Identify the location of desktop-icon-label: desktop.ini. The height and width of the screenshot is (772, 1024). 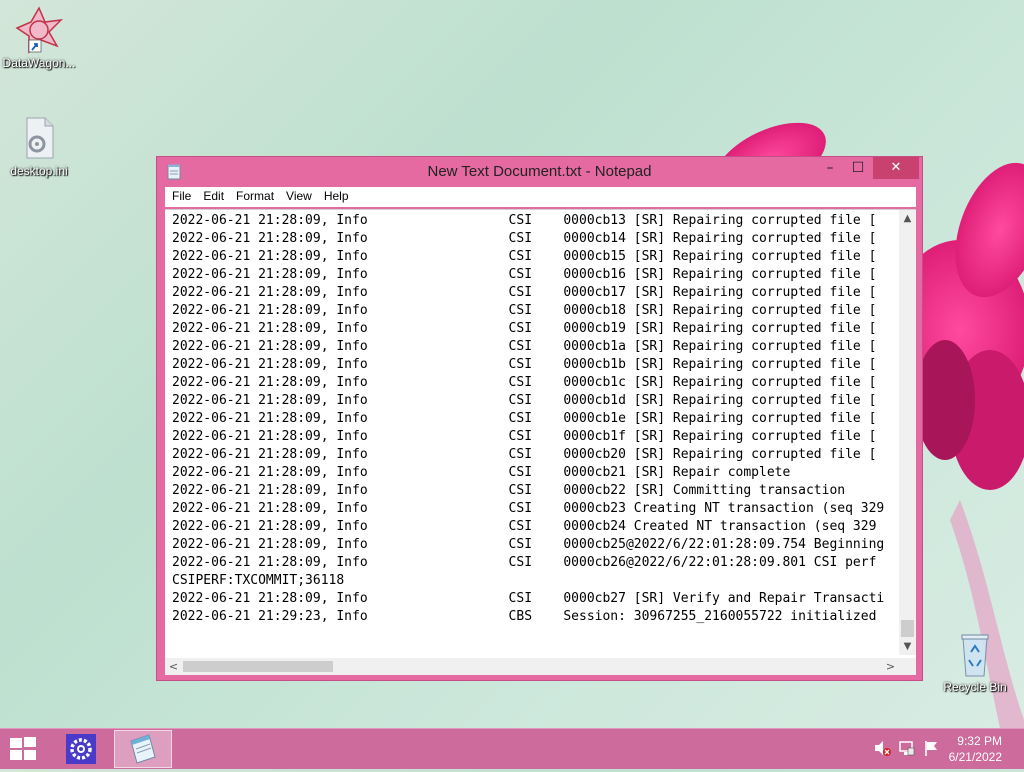
(39, 171).